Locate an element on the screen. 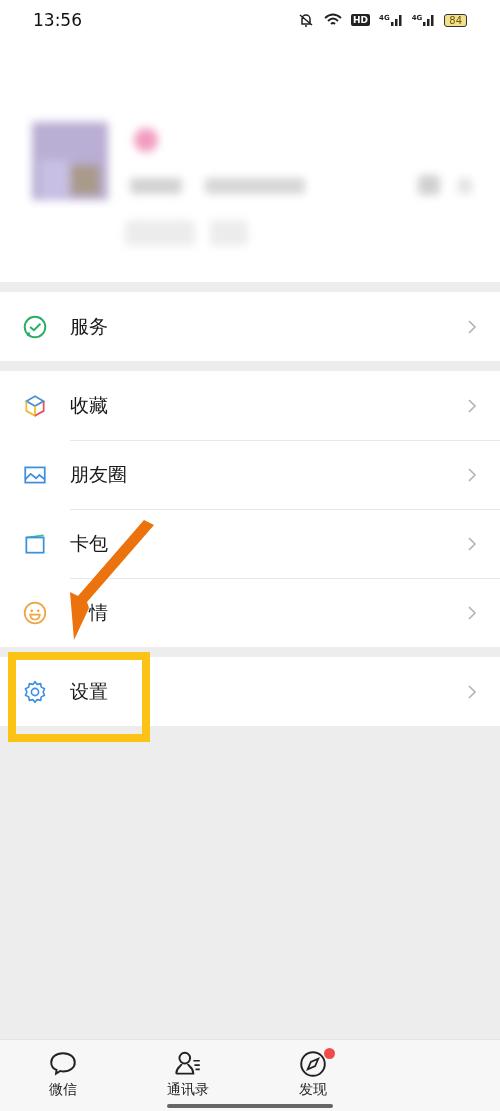  menu-item: 朋友圈 is located at coordinates (250, 474).